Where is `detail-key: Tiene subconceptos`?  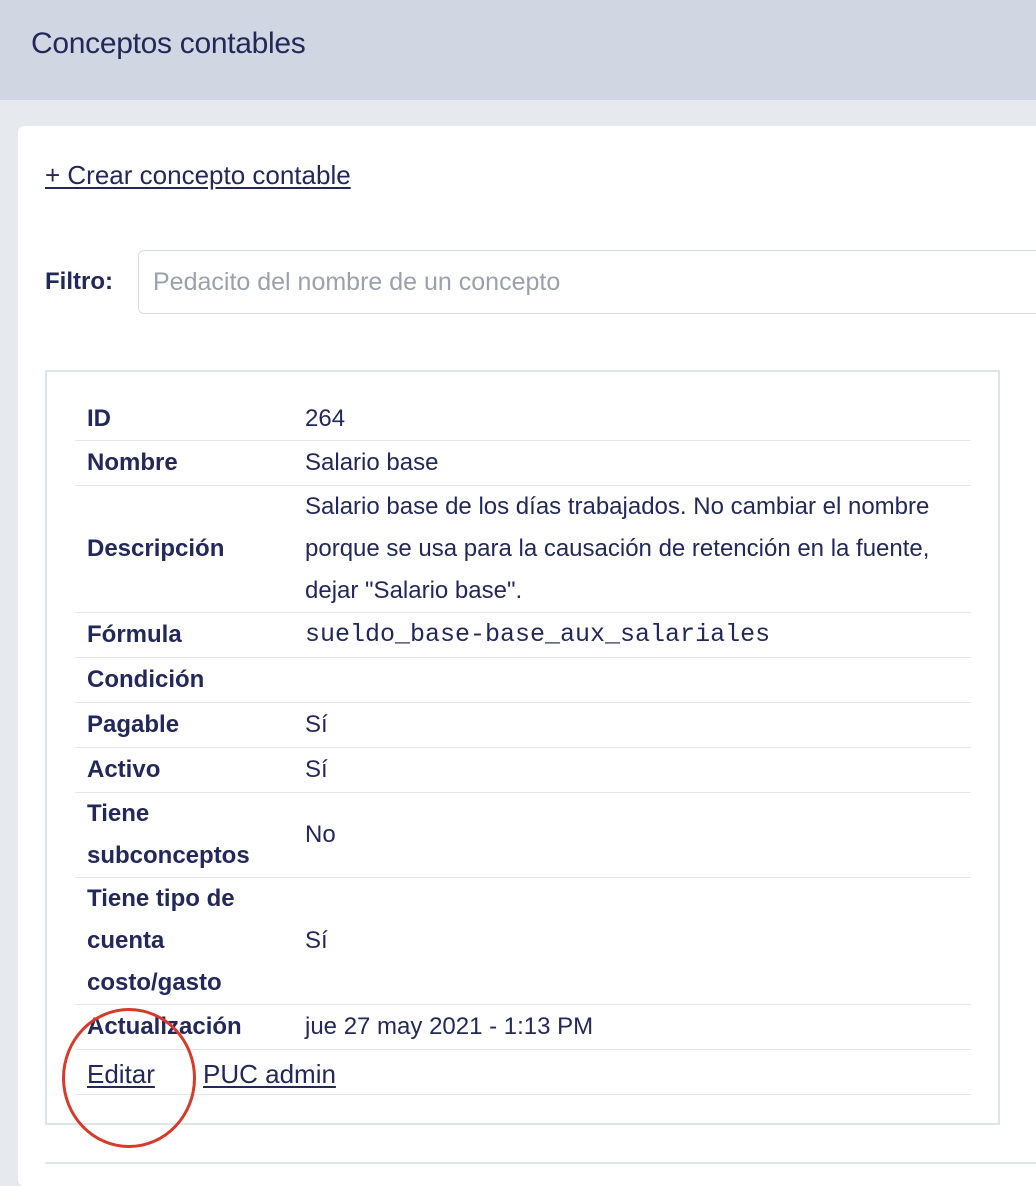 detail-key: Tiene subconceptos is located at coordinates (184, 835).